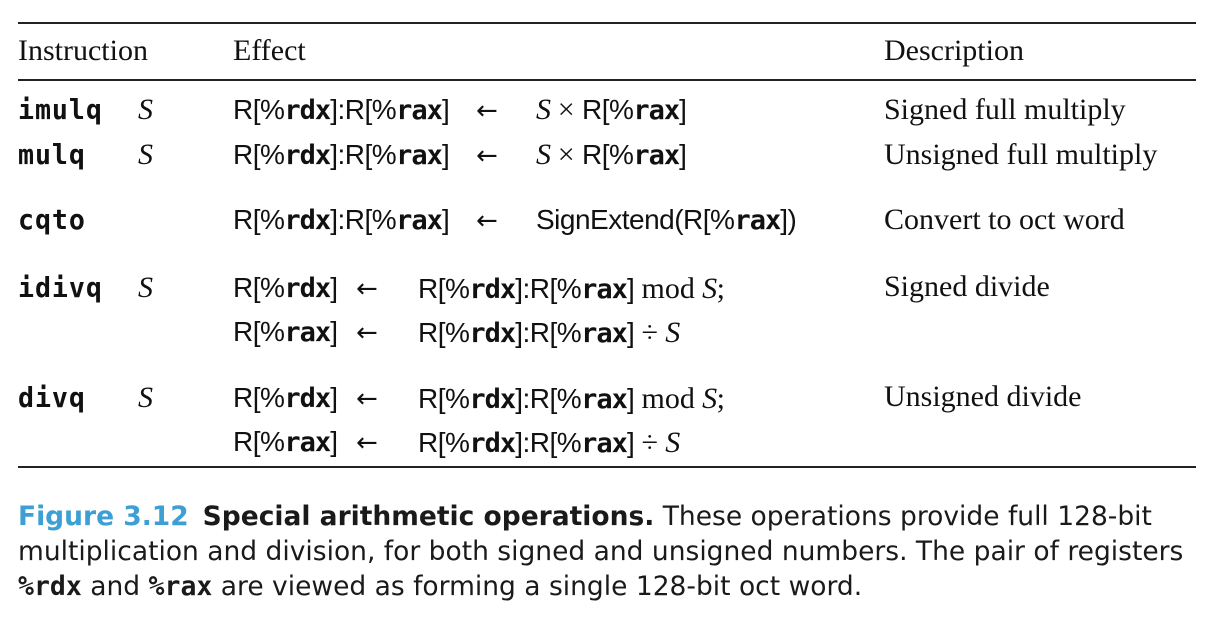 The height and width of the screenshot is (618, 1230). I want to click on description: Signed full multiply, so click(1005, 109).